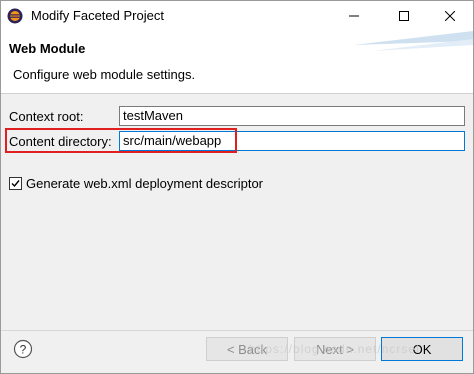 This screenshot has width=474, height=374. I want to click on minimize-button, so click(354, 16).